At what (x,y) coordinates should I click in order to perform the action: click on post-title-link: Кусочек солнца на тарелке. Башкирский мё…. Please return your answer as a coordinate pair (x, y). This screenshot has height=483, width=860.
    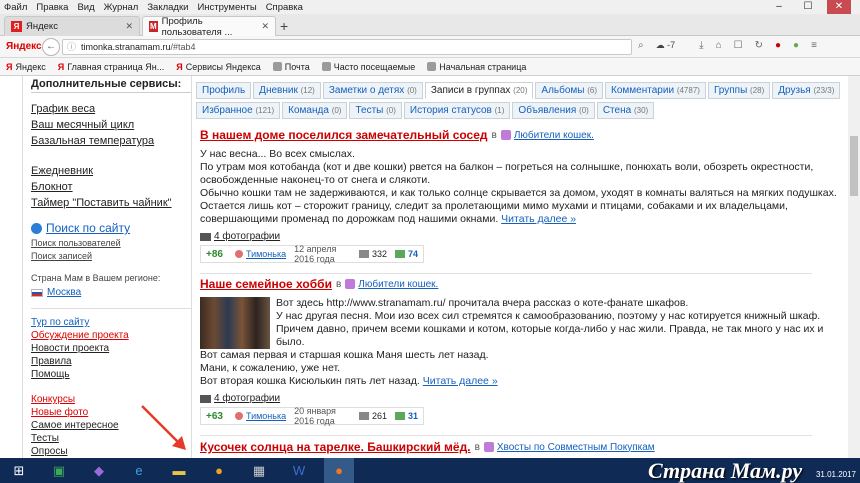
    Looking at the image, I should click on (335, 447).